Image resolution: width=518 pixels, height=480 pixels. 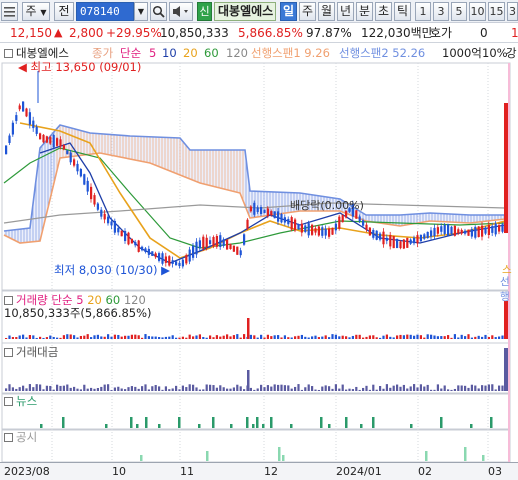 I want to click on legend-ma5: 5, so click(x=153, y=53).